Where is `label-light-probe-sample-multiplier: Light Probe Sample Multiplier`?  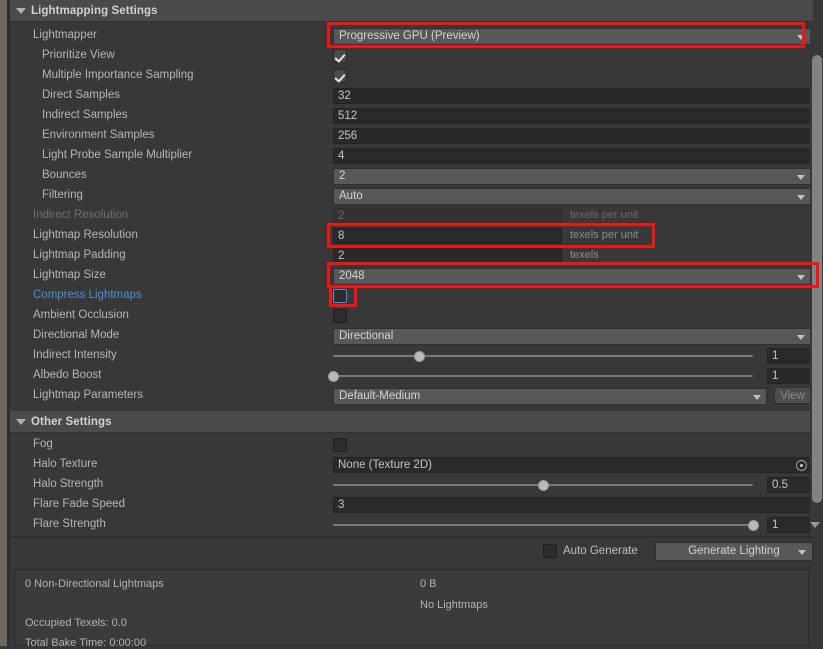 label-light-probe-sample-multiplier: Light Probe Sample Multiplier is located at coordinates (117, 155).